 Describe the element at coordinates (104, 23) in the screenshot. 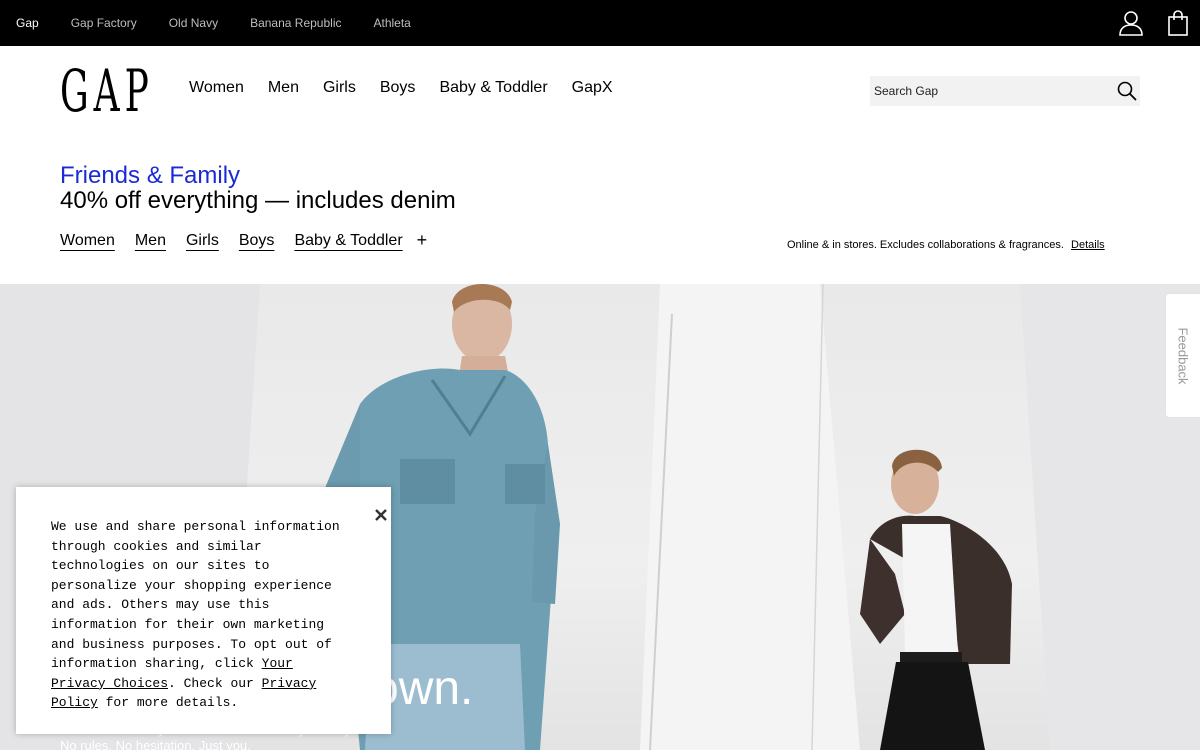

I see `brand-link-gap-factory: Gap Factory` at that location.